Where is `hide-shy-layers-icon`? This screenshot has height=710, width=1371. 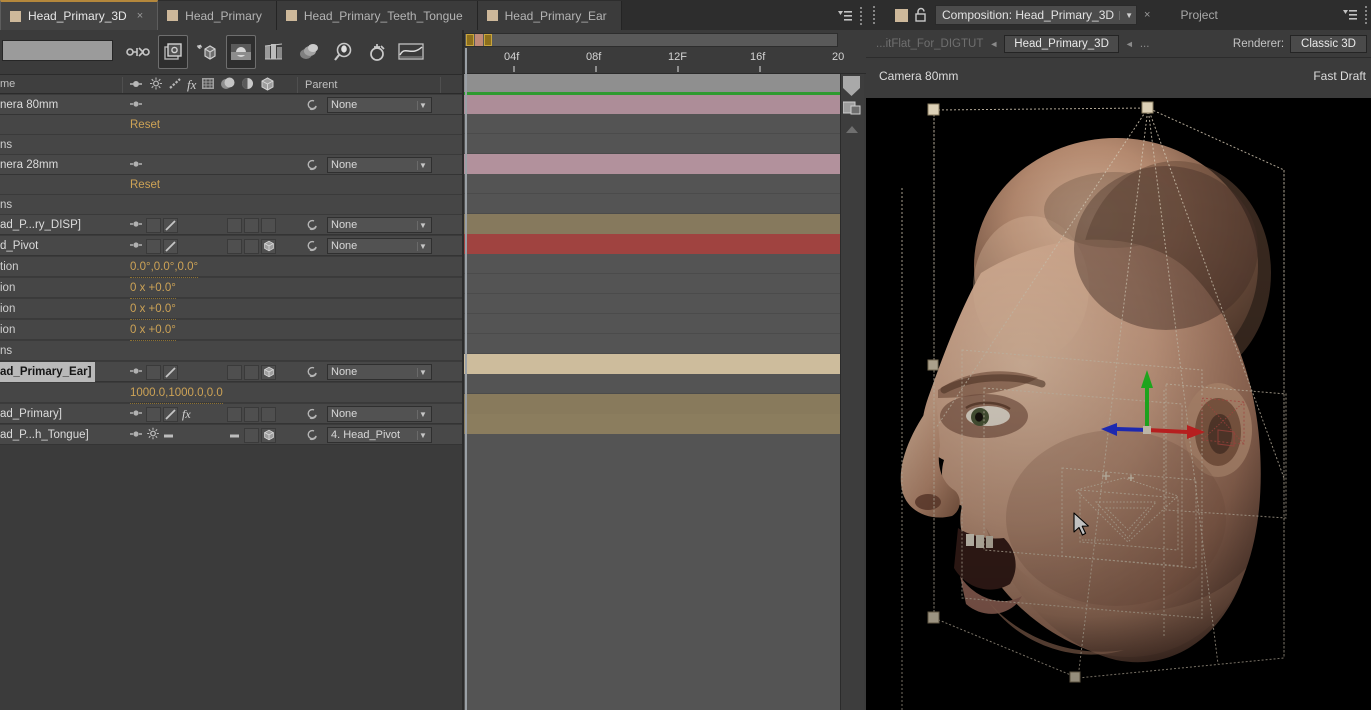
hide-shy-layers-icon is located at coordinates (207, 52).